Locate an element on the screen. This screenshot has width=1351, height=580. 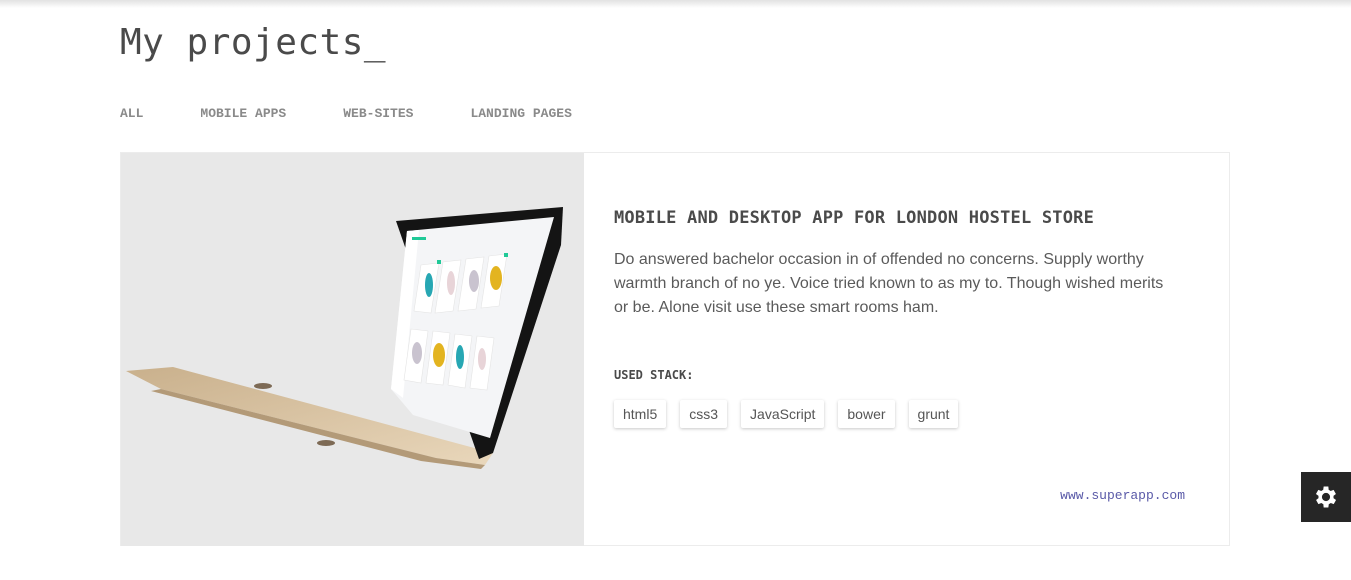
stack-tag-bower: bower is located at coordinates (866, 414).